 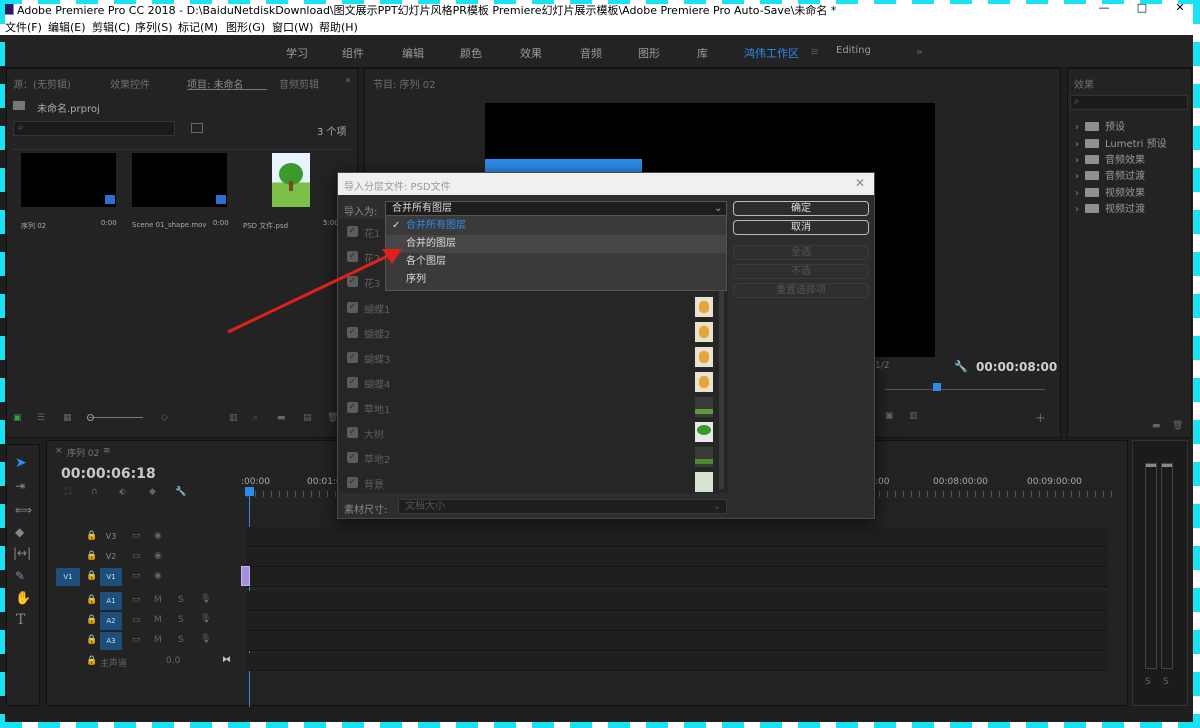 I want to click on track-lane-v3, so click(x=677, y=537).